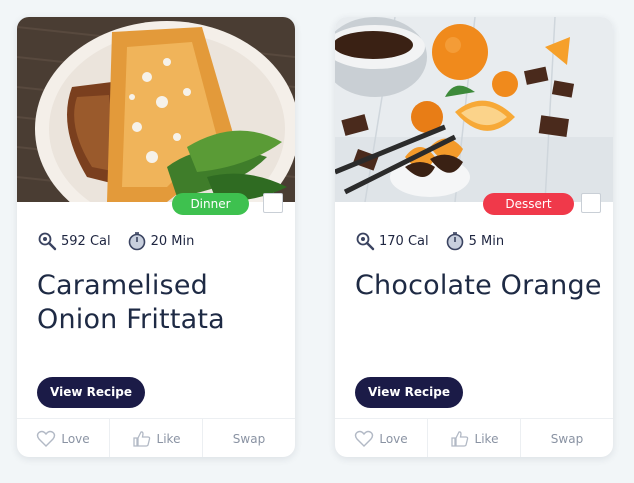  I want to click on recipe-meta: 170 Cal 5 Min, so click(437, 241).